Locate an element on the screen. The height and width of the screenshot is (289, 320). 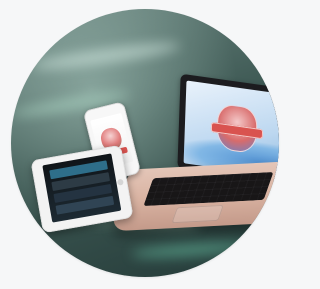
tablet-device is located at coordinates (82, 189).